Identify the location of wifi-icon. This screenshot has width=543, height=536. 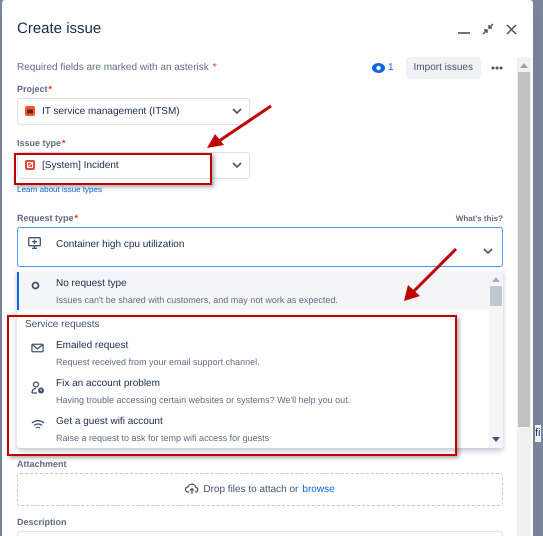
(38, 424).